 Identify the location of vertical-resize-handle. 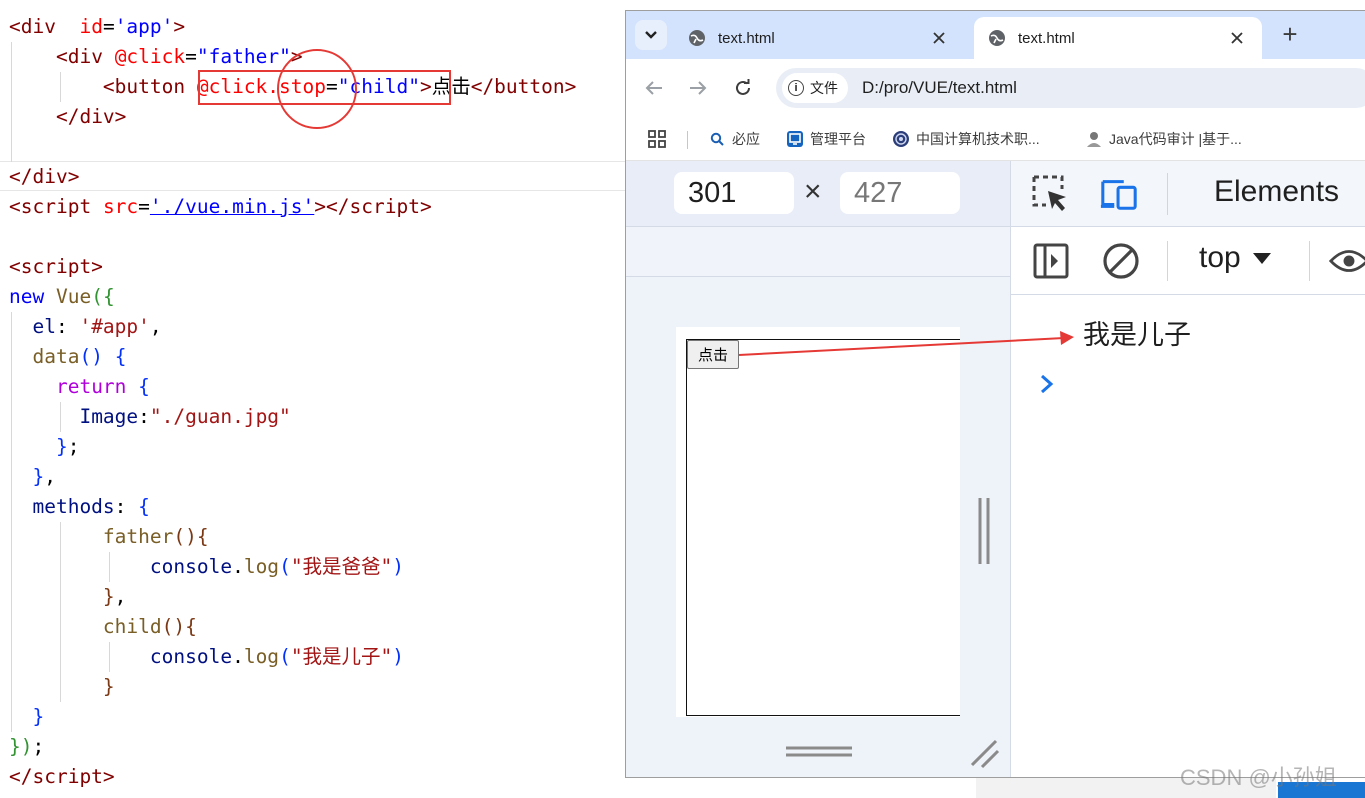
(984, 531).